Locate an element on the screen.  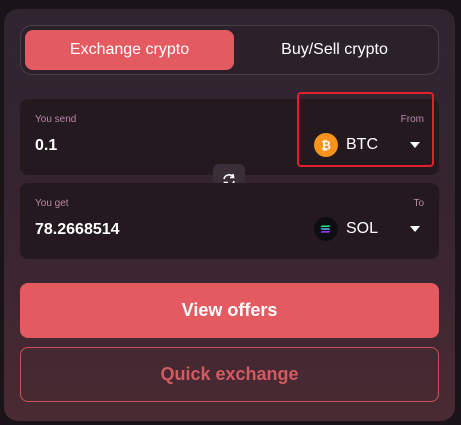
view-offers-button: View offers is located at coordinates (229, 310).